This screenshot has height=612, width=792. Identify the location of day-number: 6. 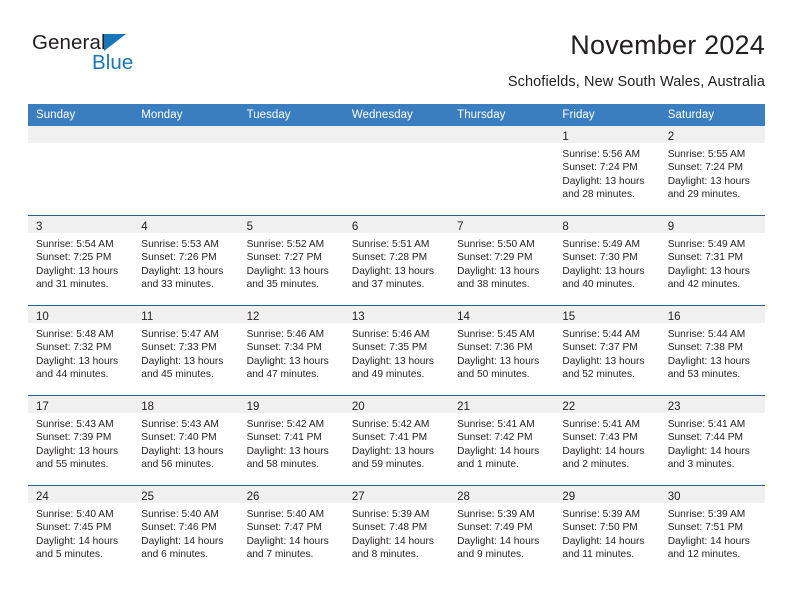
(355, 227).